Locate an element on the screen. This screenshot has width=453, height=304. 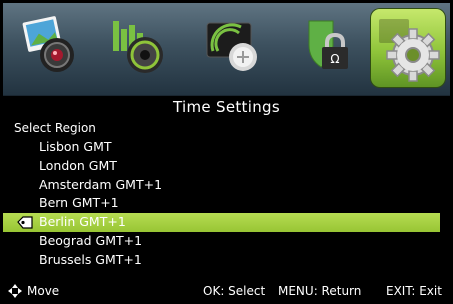
region-item: Bern GMT+1 is located at coordinates (226, 203).